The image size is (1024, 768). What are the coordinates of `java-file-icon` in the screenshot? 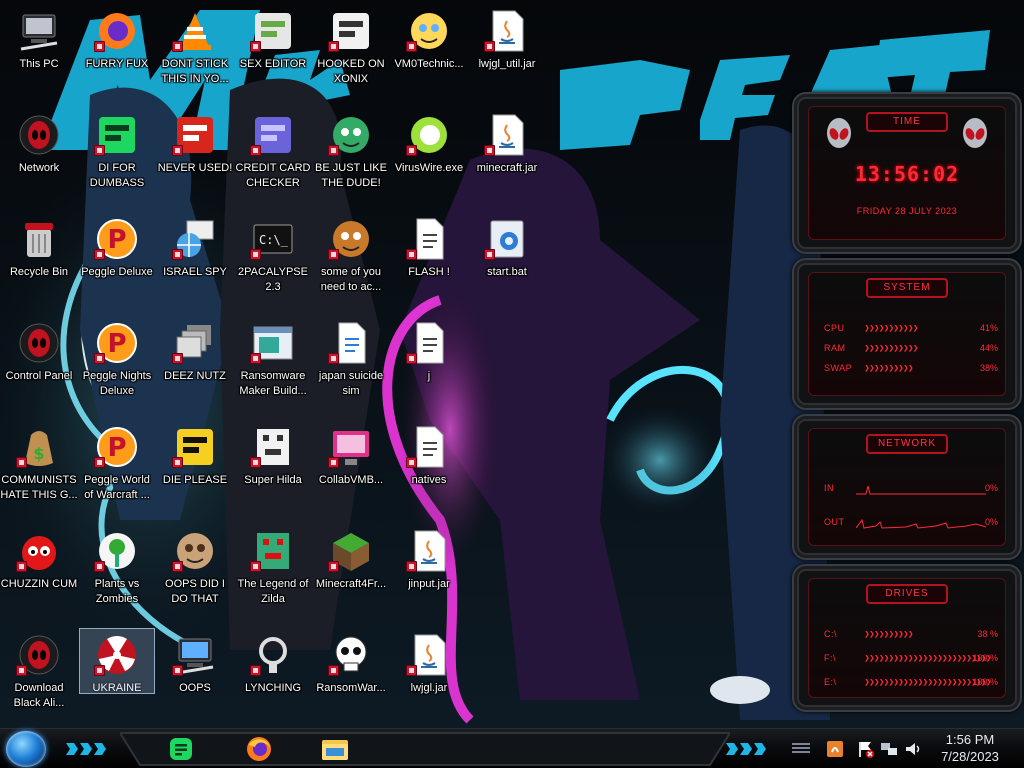 It's located at (429, 655).